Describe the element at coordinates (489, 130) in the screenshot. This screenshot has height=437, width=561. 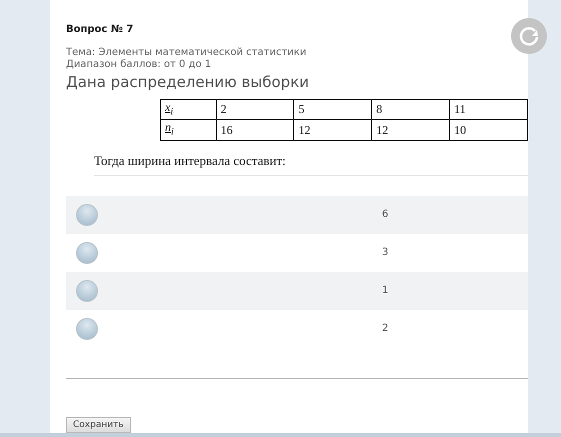
I see `table-cell: 10` at that location.